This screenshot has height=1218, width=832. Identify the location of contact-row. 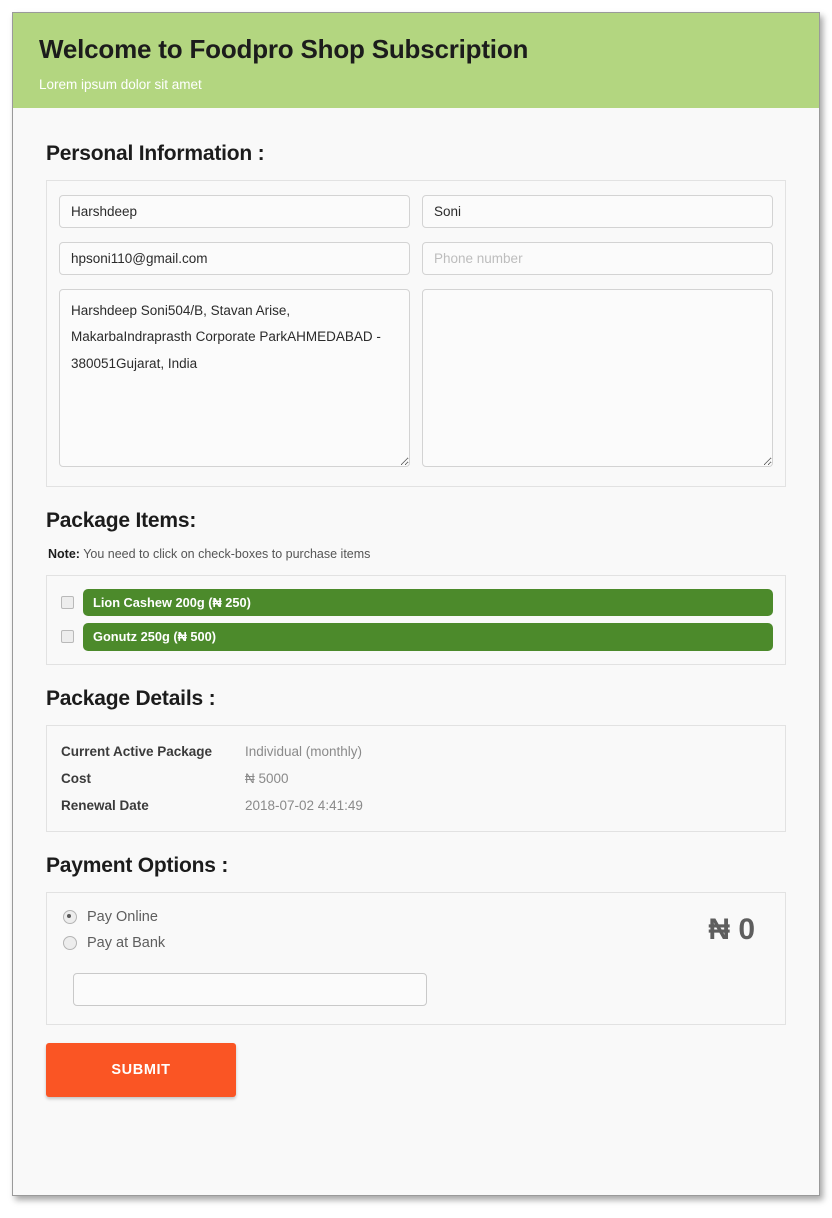
(416, 265).